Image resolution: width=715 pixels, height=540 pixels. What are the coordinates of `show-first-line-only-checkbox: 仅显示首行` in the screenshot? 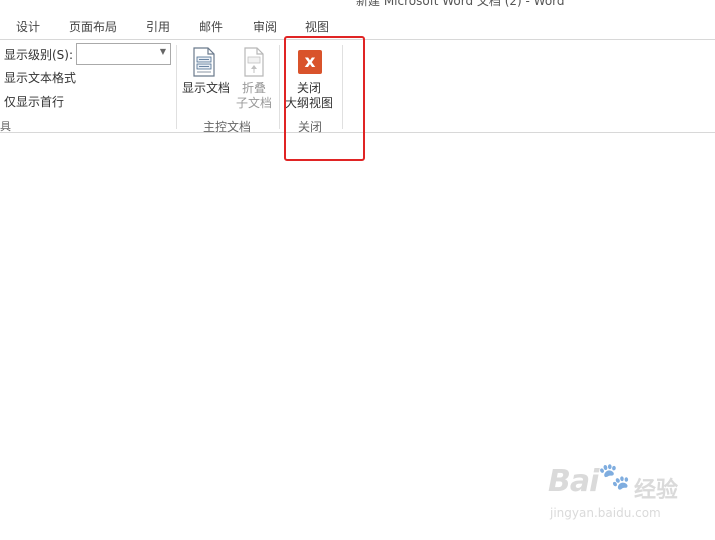 It's located at (34, 101).